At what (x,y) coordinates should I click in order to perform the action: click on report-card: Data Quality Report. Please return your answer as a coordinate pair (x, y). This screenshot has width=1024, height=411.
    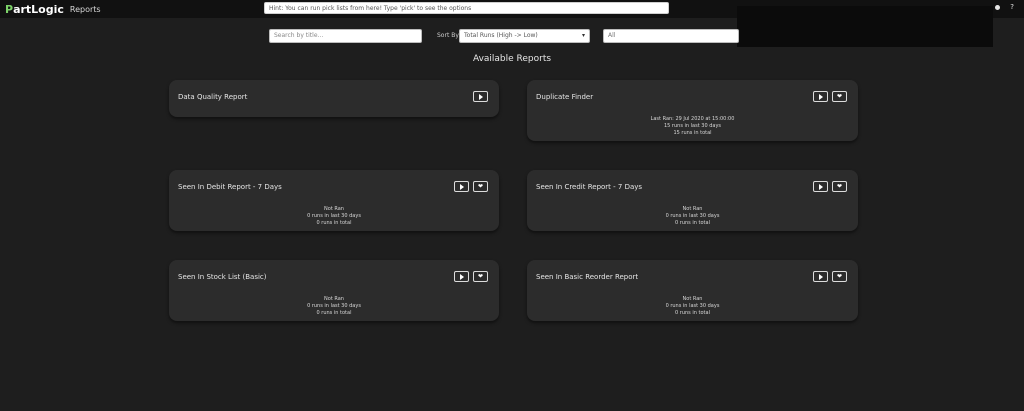
    Looking at the image, I should click on (334, 98).